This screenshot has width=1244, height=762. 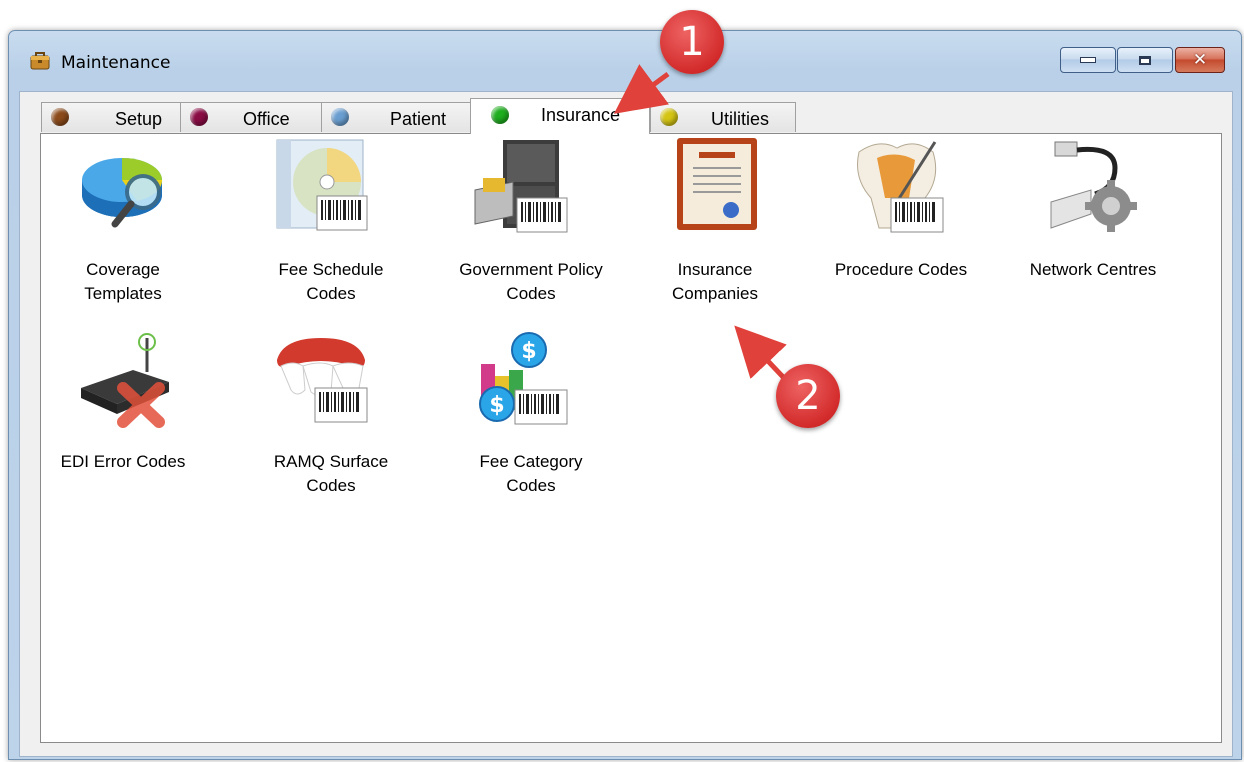 What do you see at coordinates (322, 380) in the screenshot?
I see `teeth-barcode-icon` at bounding box center [322, 380].